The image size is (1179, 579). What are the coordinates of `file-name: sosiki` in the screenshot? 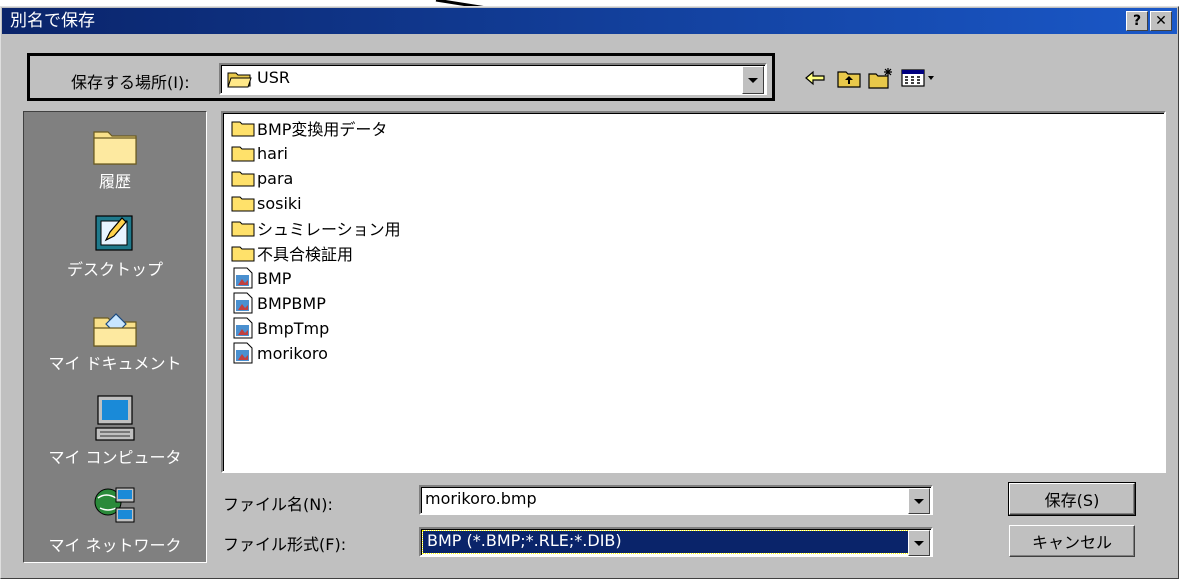 It's located at (279, 203).